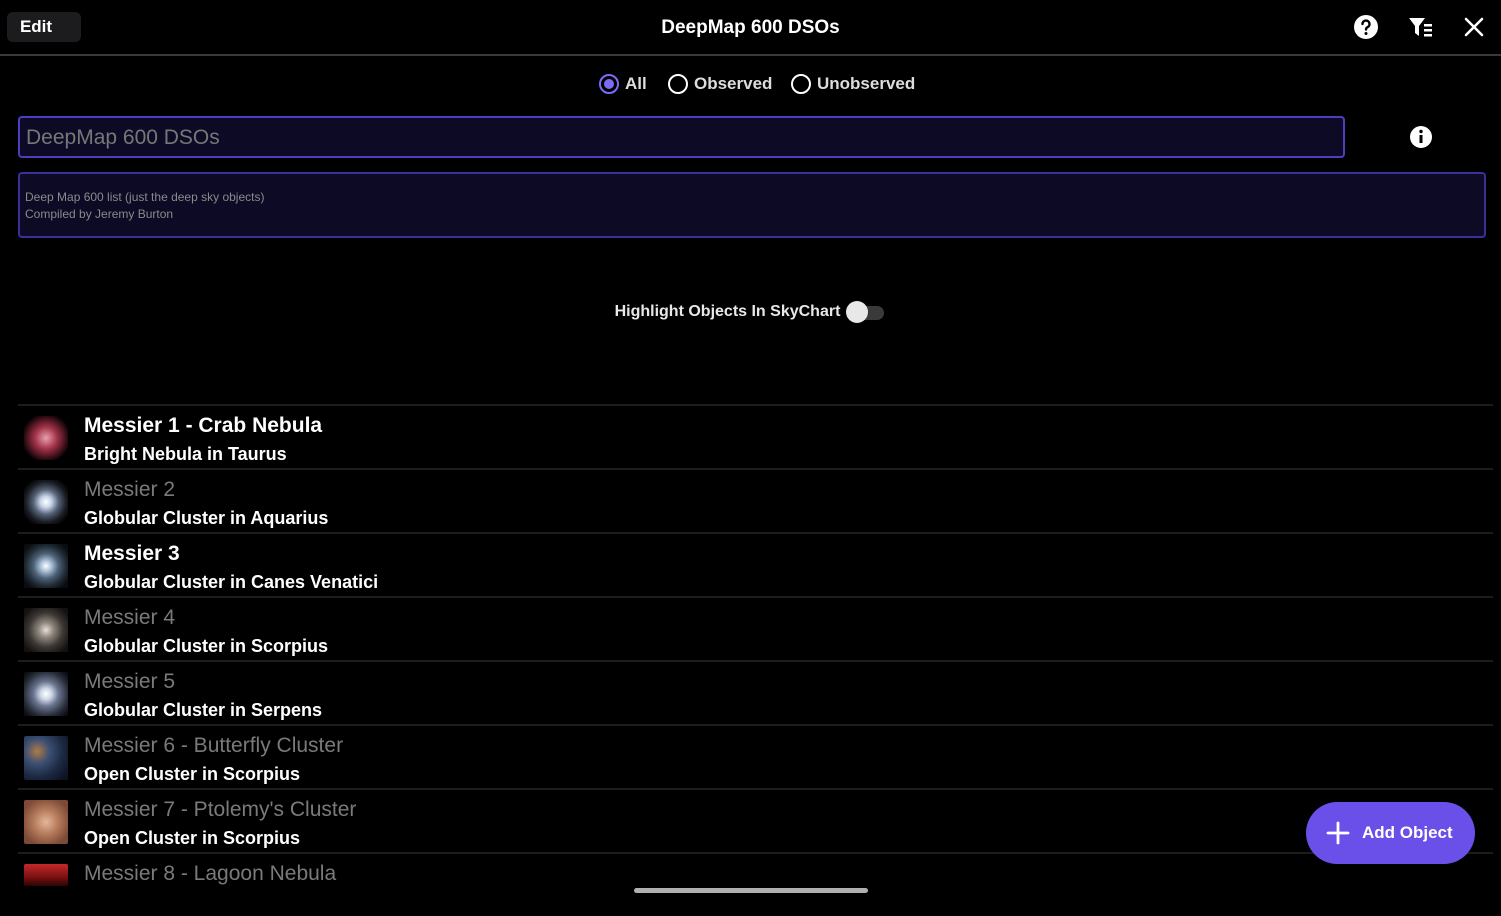  Describe the element at coordinates (755, 500) in the screenshot. I see `list-item: Messier 2 Globular Cluster in Aquarius` at that location.